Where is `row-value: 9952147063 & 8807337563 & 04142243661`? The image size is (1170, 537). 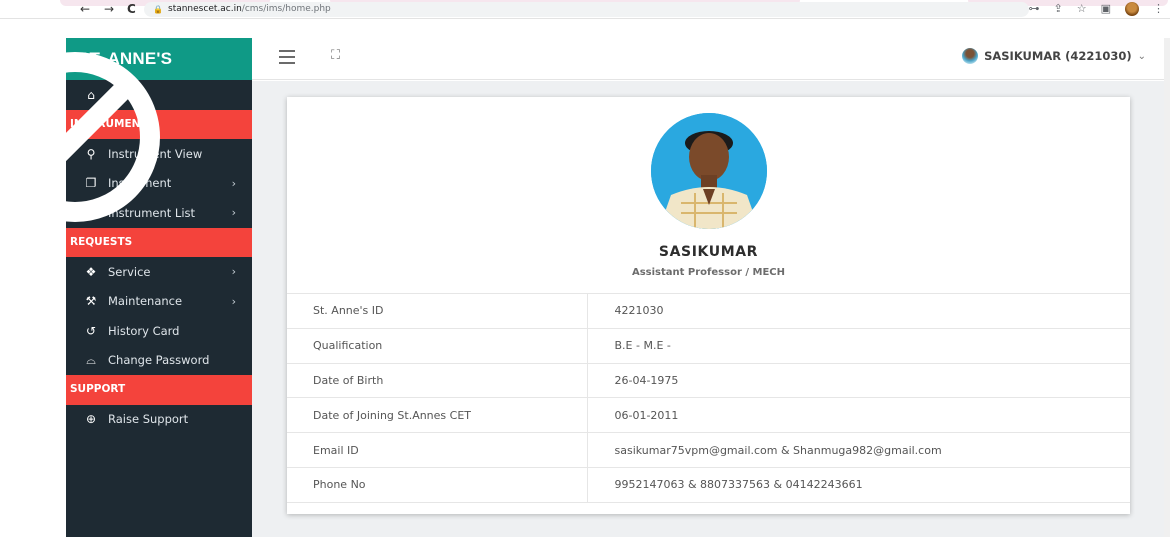 row-value: 9952147063 & 8807337563 & 04142243661 is located at coordinates (858, 484).